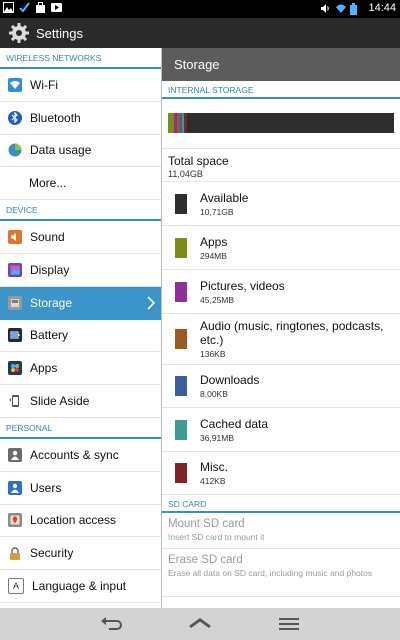  Describe the element at coordinates (281, 90) in the screenshot. I see `internal-storage-header: INTERNAL STORAGE` at that location.